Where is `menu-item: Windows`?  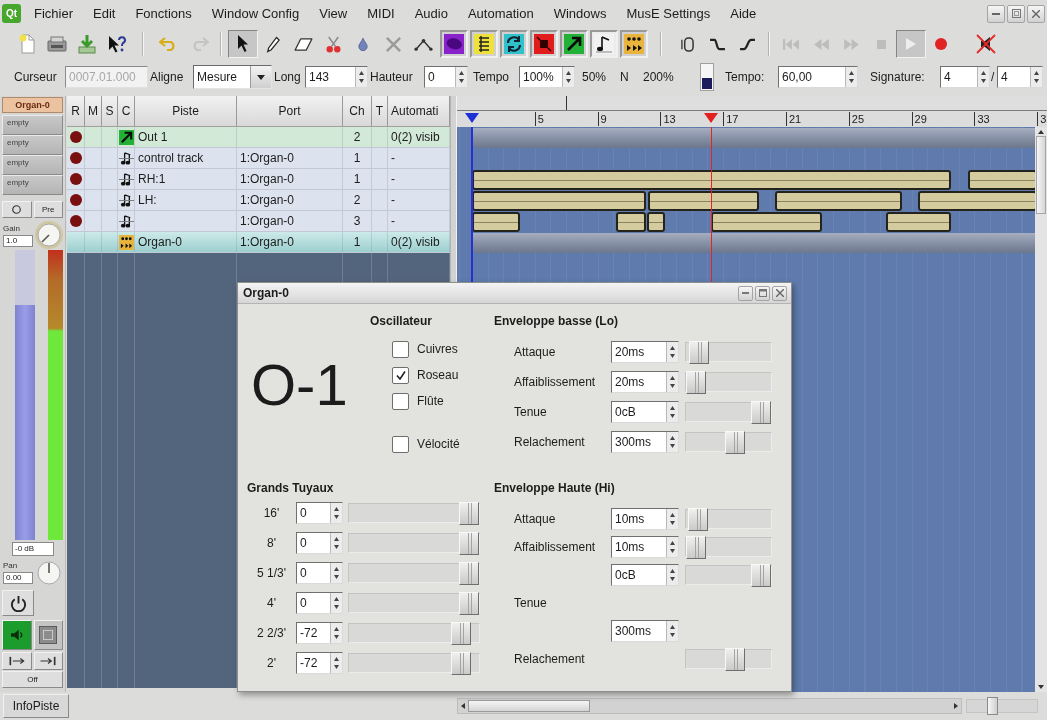 menu-item: Windows is located at coordinates (580, 13).